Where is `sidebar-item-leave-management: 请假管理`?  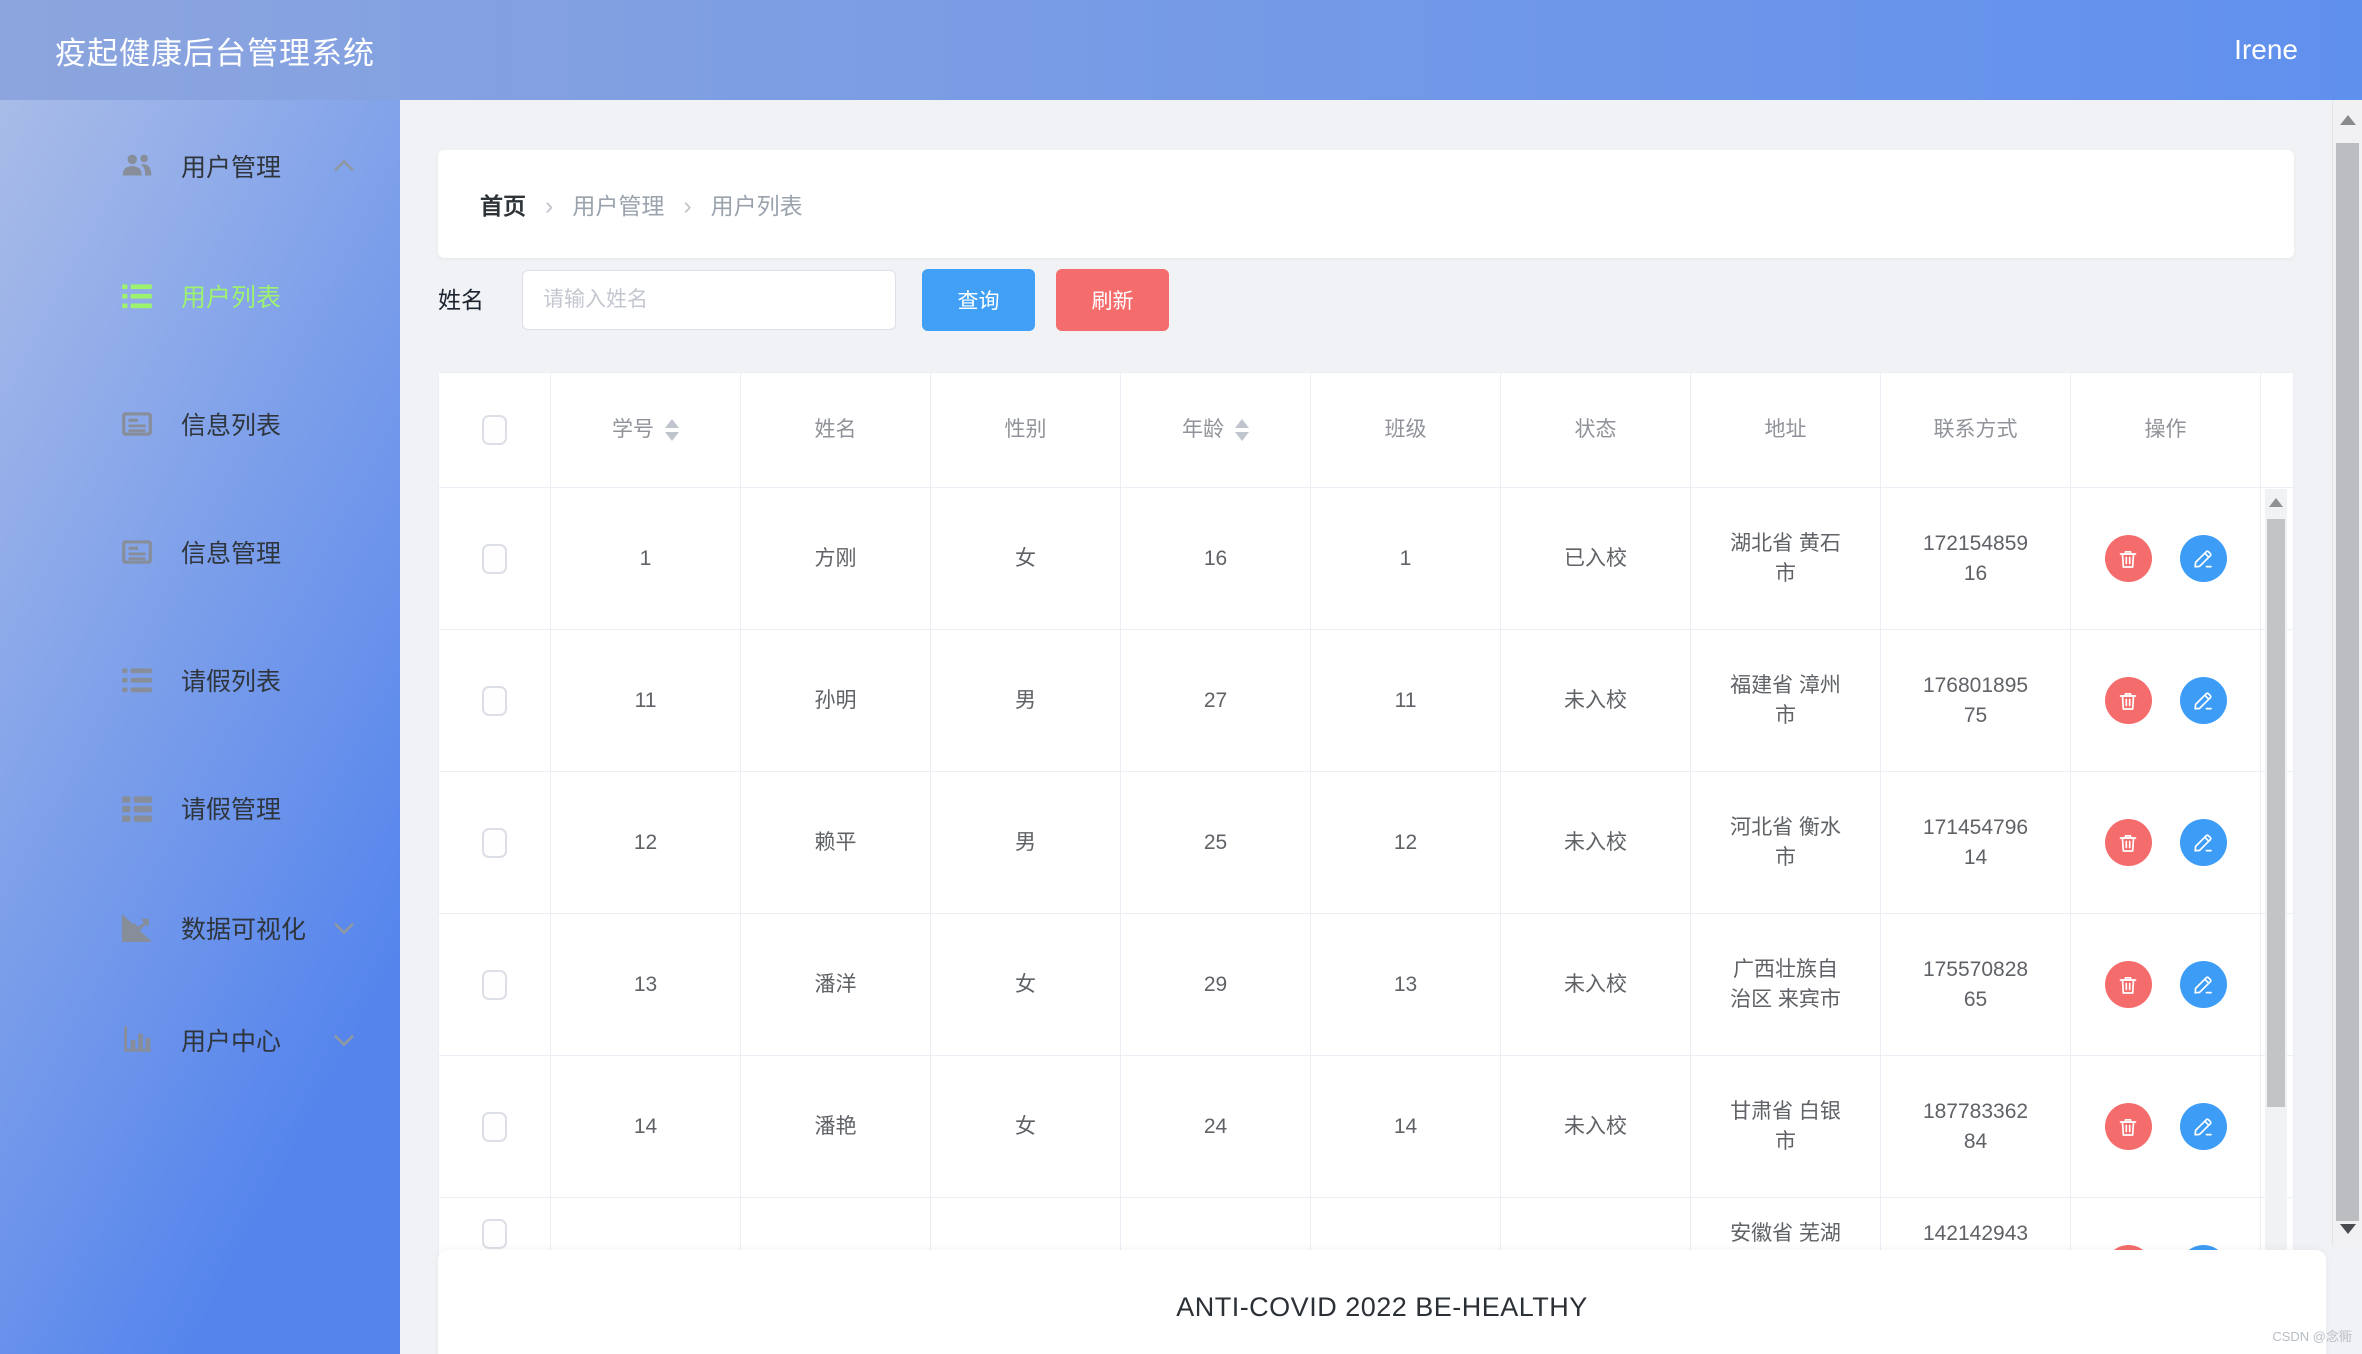 sidebar-item-leave-management: 请假管理 is located at coordinates (200, 808).